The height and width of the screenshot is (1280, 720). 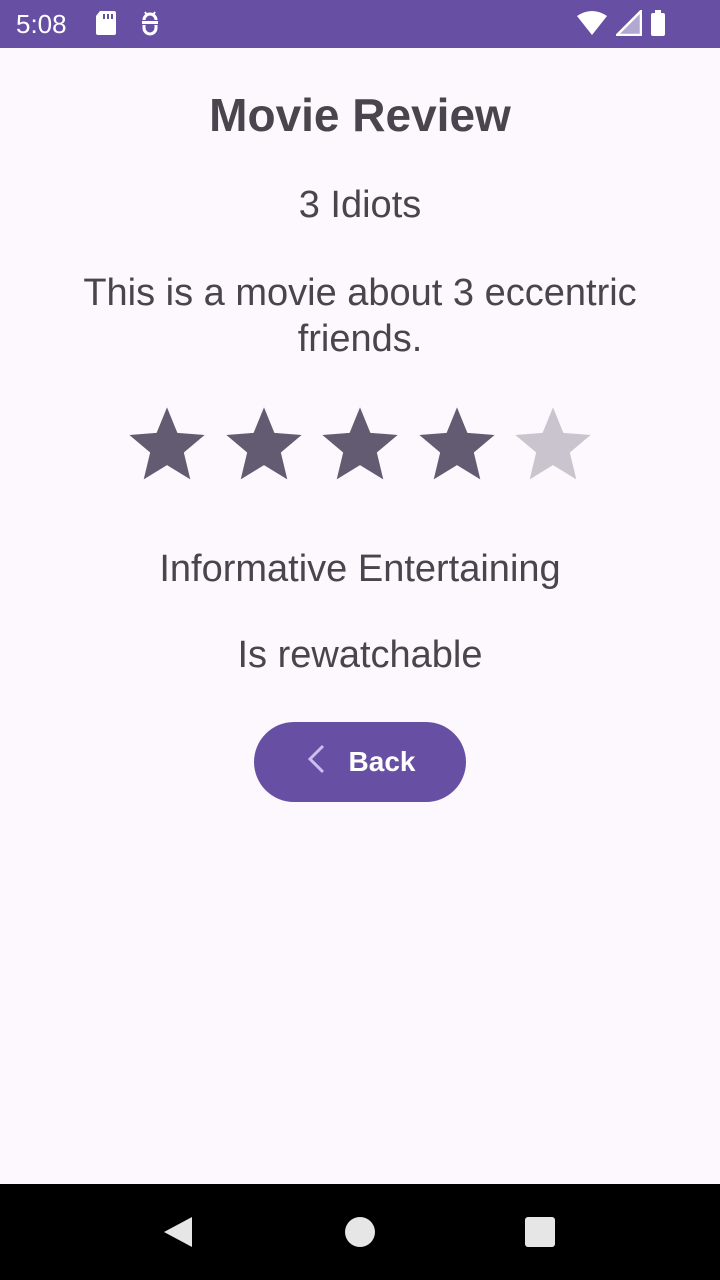 What do you see at coordinates (360, 205) in the screenshot?
I see `movie-name: 3 Idiots` at bounding box center [360, 205].